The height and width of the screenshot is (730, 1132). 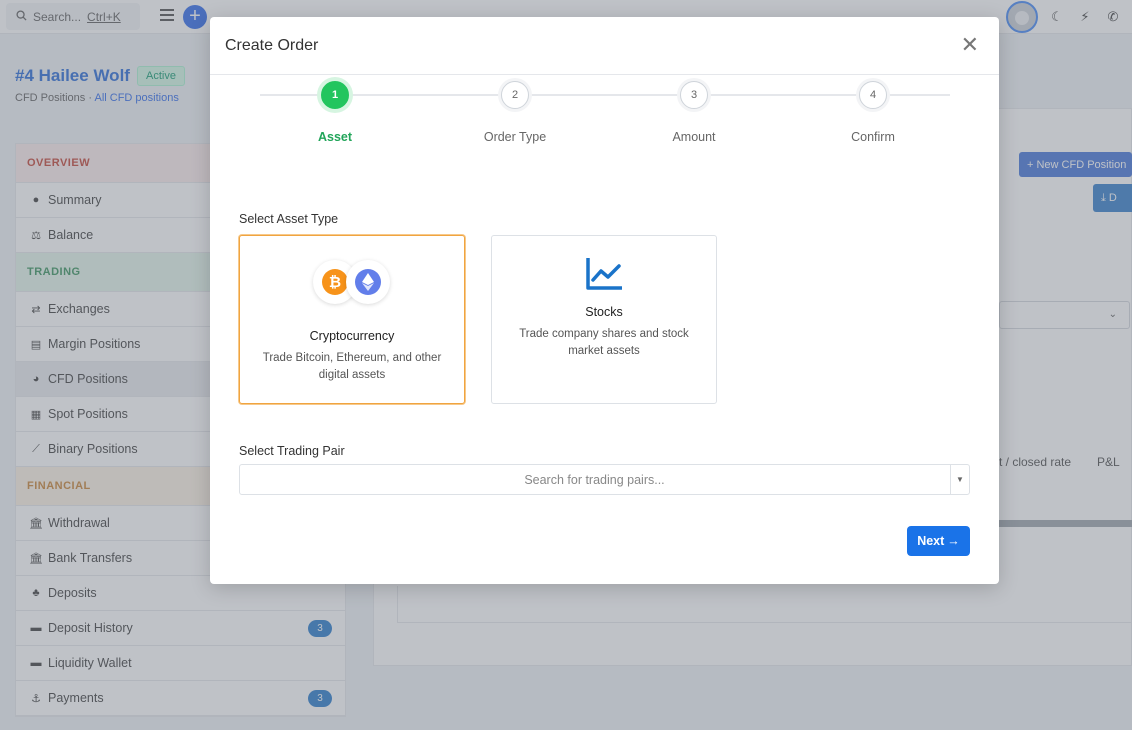 What do you see at coordinates (335, 95) in the screenshot?
I see `step-number: 1` at bounding box center [335, 95].